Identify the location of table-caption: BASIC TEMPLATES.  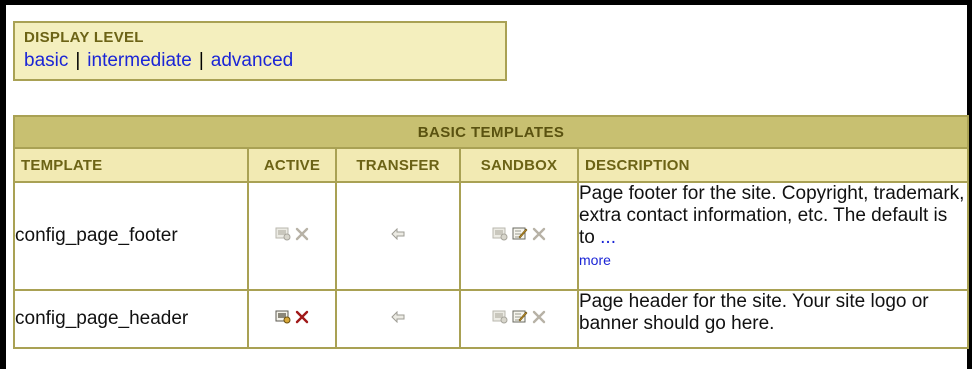
(491, 132).